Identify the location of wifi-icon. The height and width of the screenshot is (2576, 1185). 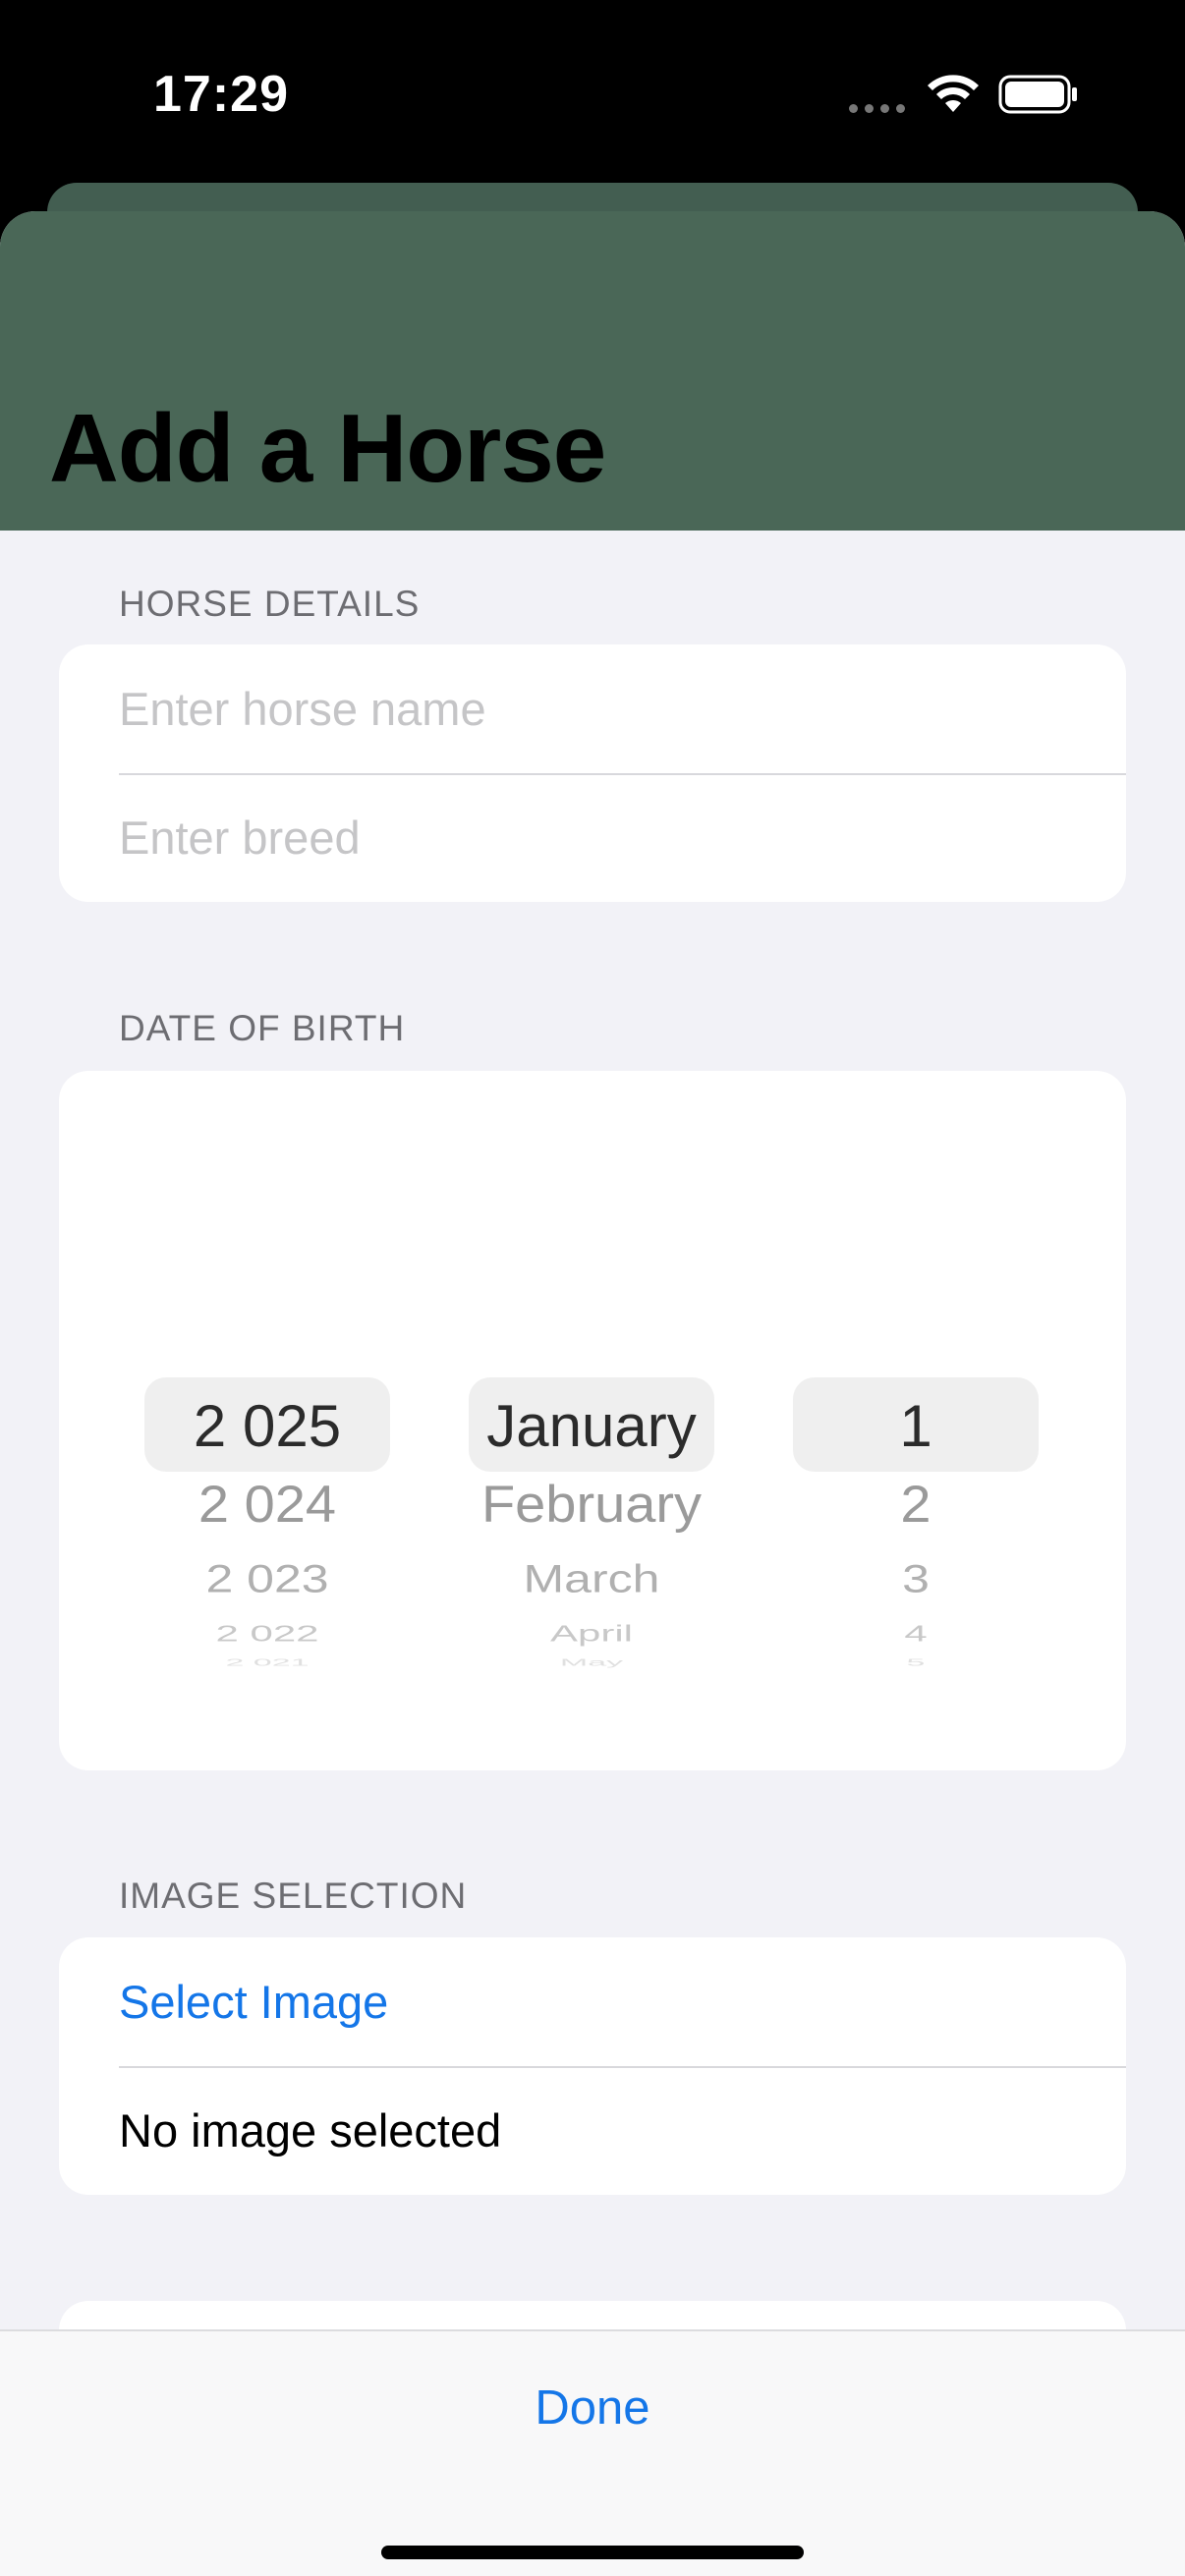
(954, 93).